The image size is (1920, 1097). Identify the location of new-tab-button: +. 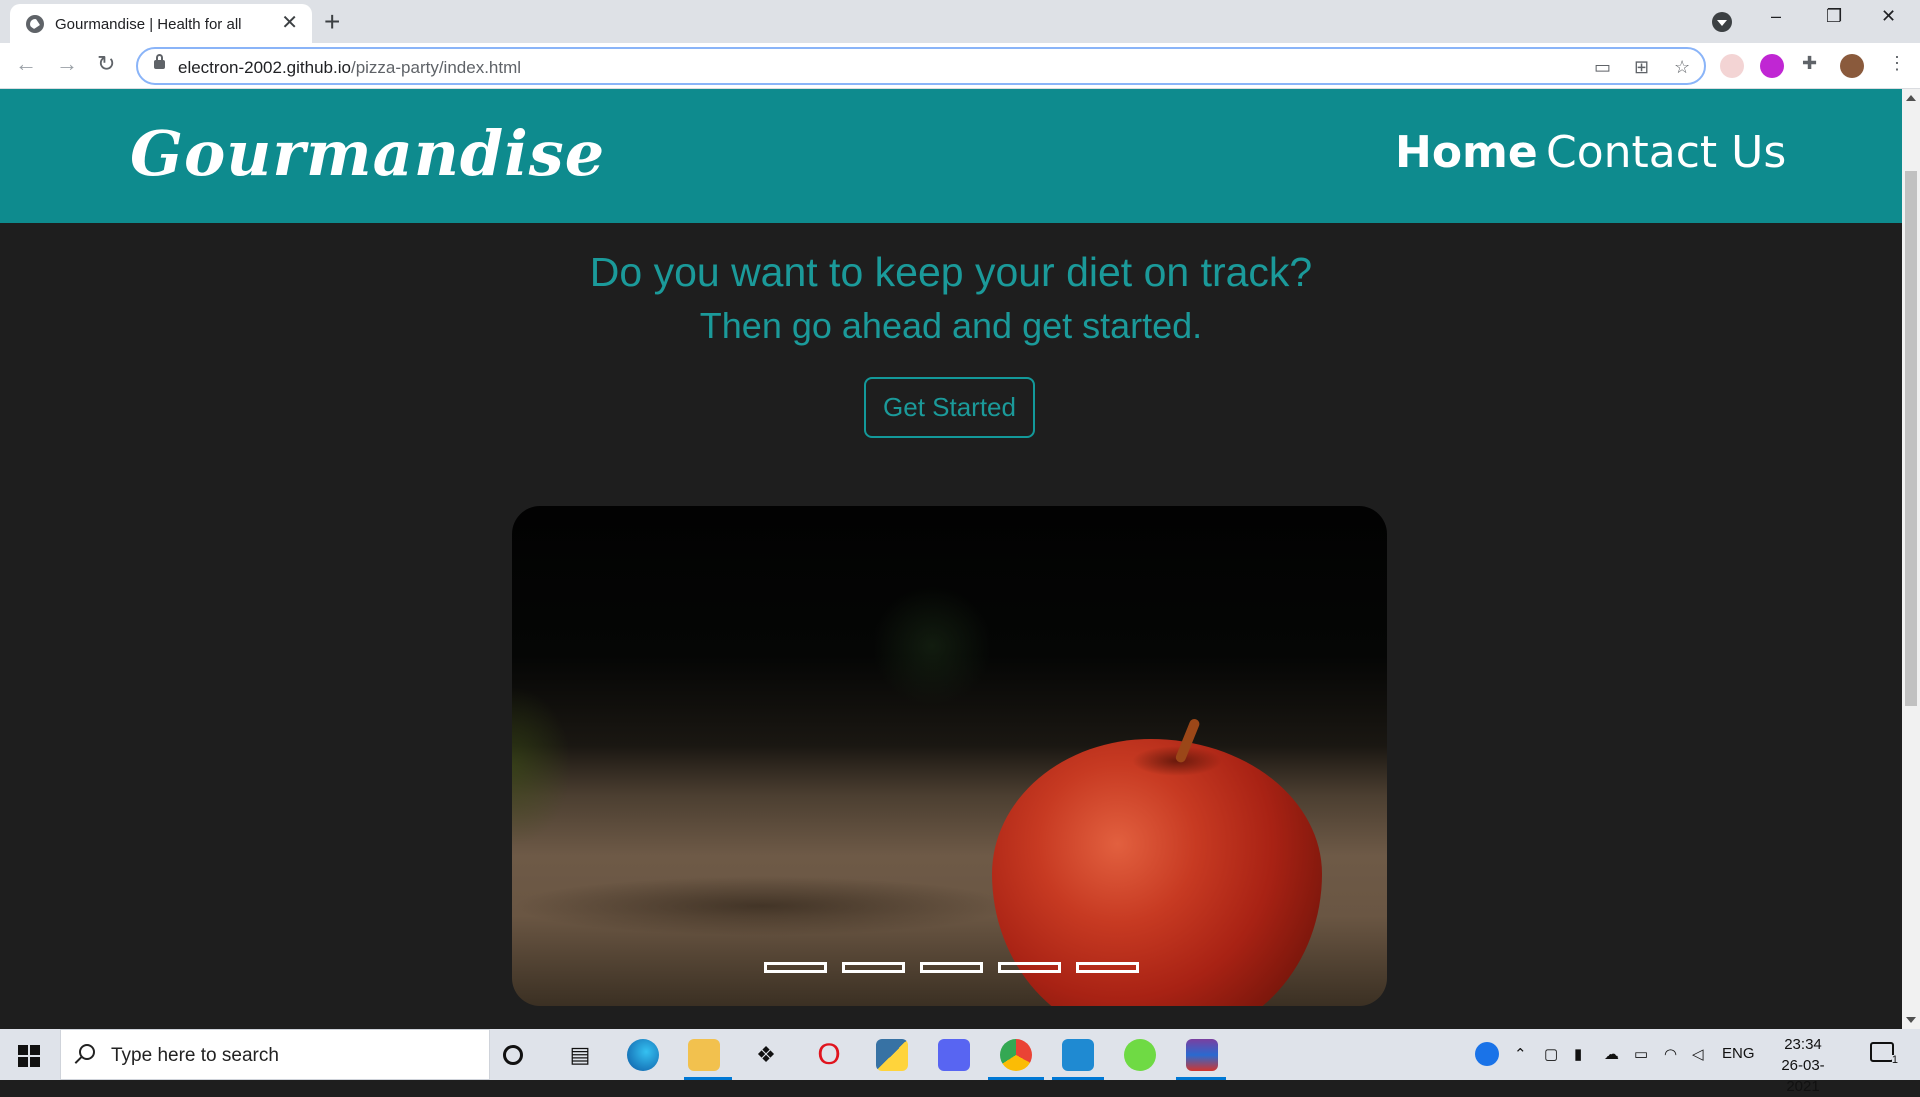
(332, 22).